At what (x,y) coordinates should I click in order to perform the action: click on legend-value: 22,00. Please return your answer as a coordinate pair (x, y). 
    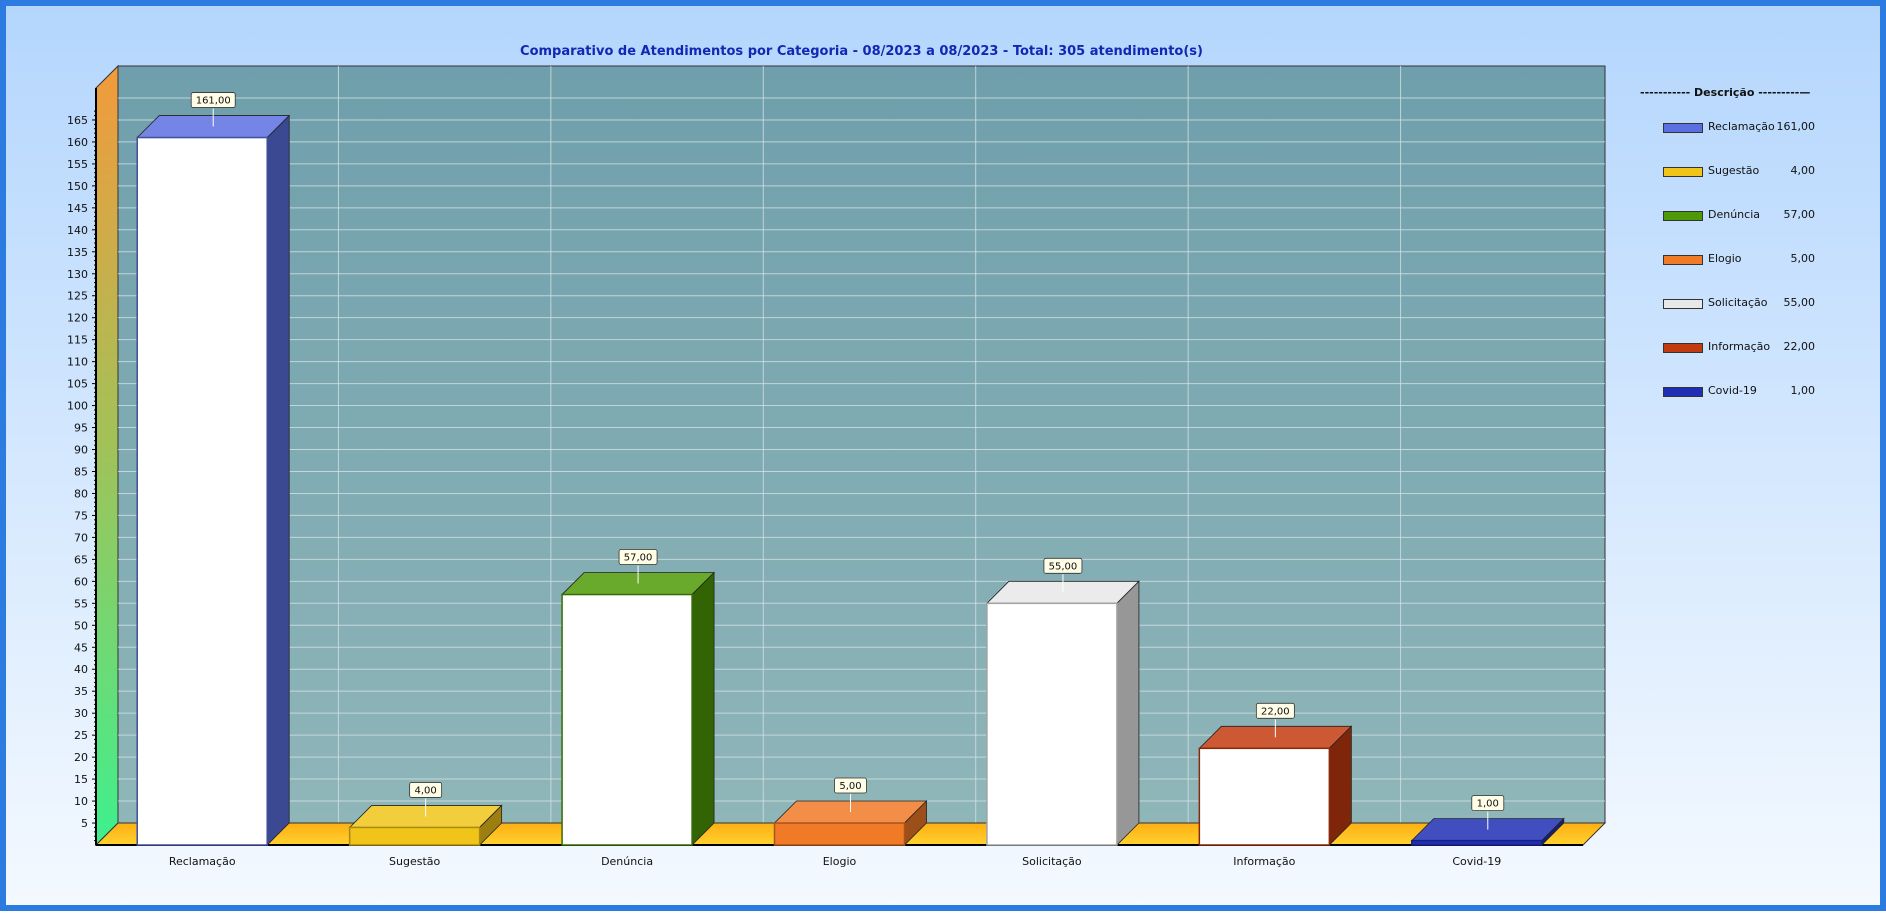
    Looking at the image, I should click on (1799, 346).